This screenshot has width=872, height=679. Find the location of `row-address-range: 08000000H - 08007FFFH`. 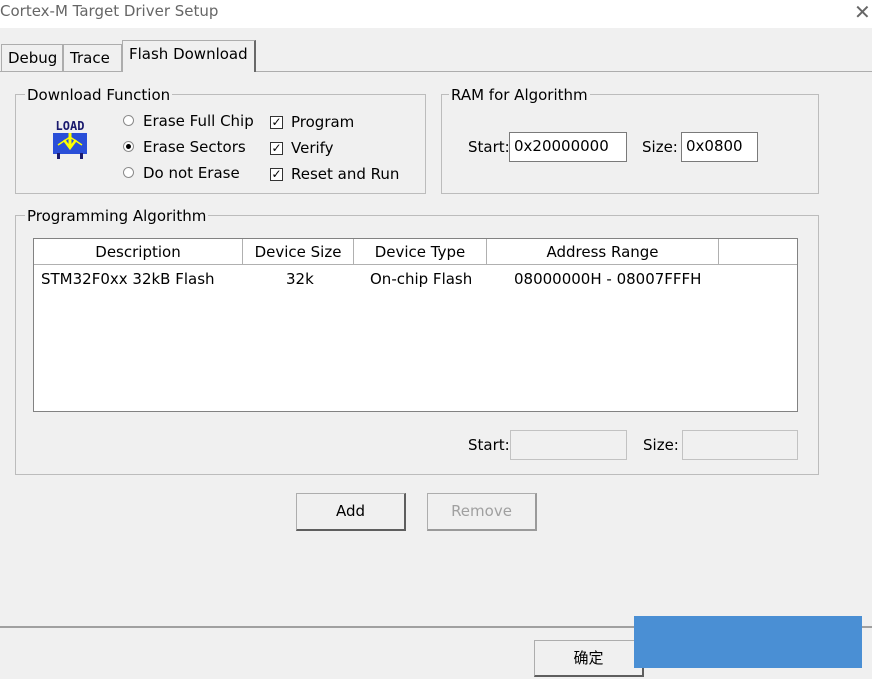

row-address-range: 08000000H - 08007FFFH is located at coordinates (608, 279).